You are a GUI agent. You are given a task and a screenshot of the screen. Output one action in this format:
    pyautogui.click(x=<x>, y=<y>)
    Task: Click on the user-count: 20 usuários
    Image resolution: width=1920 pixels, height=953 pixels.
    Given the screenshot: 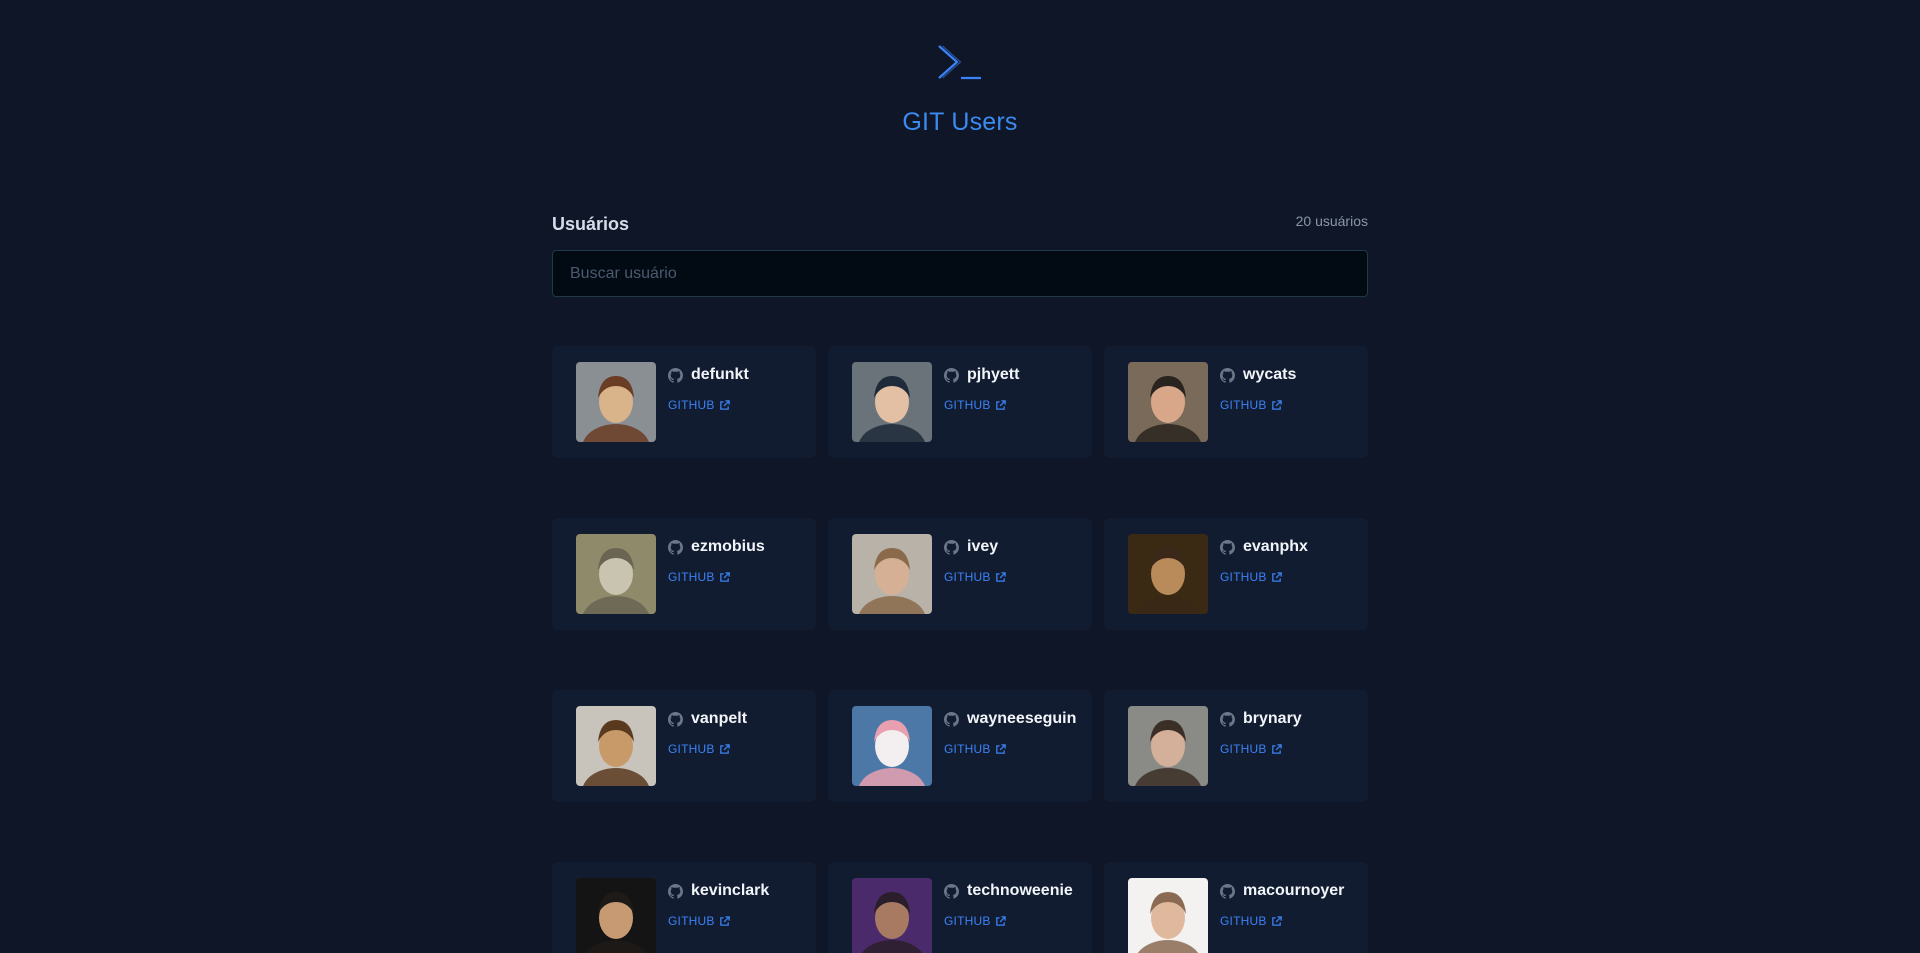 What is the action you would take?
    pyautogui.click(x=1331, y=221)
    